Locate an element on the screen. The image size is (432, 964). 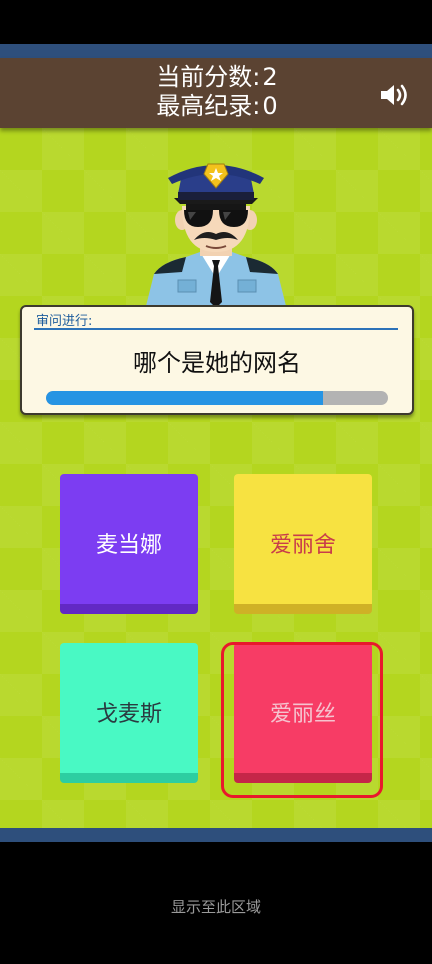
answer-button-2-shadow is located at coordinates (303, 609).